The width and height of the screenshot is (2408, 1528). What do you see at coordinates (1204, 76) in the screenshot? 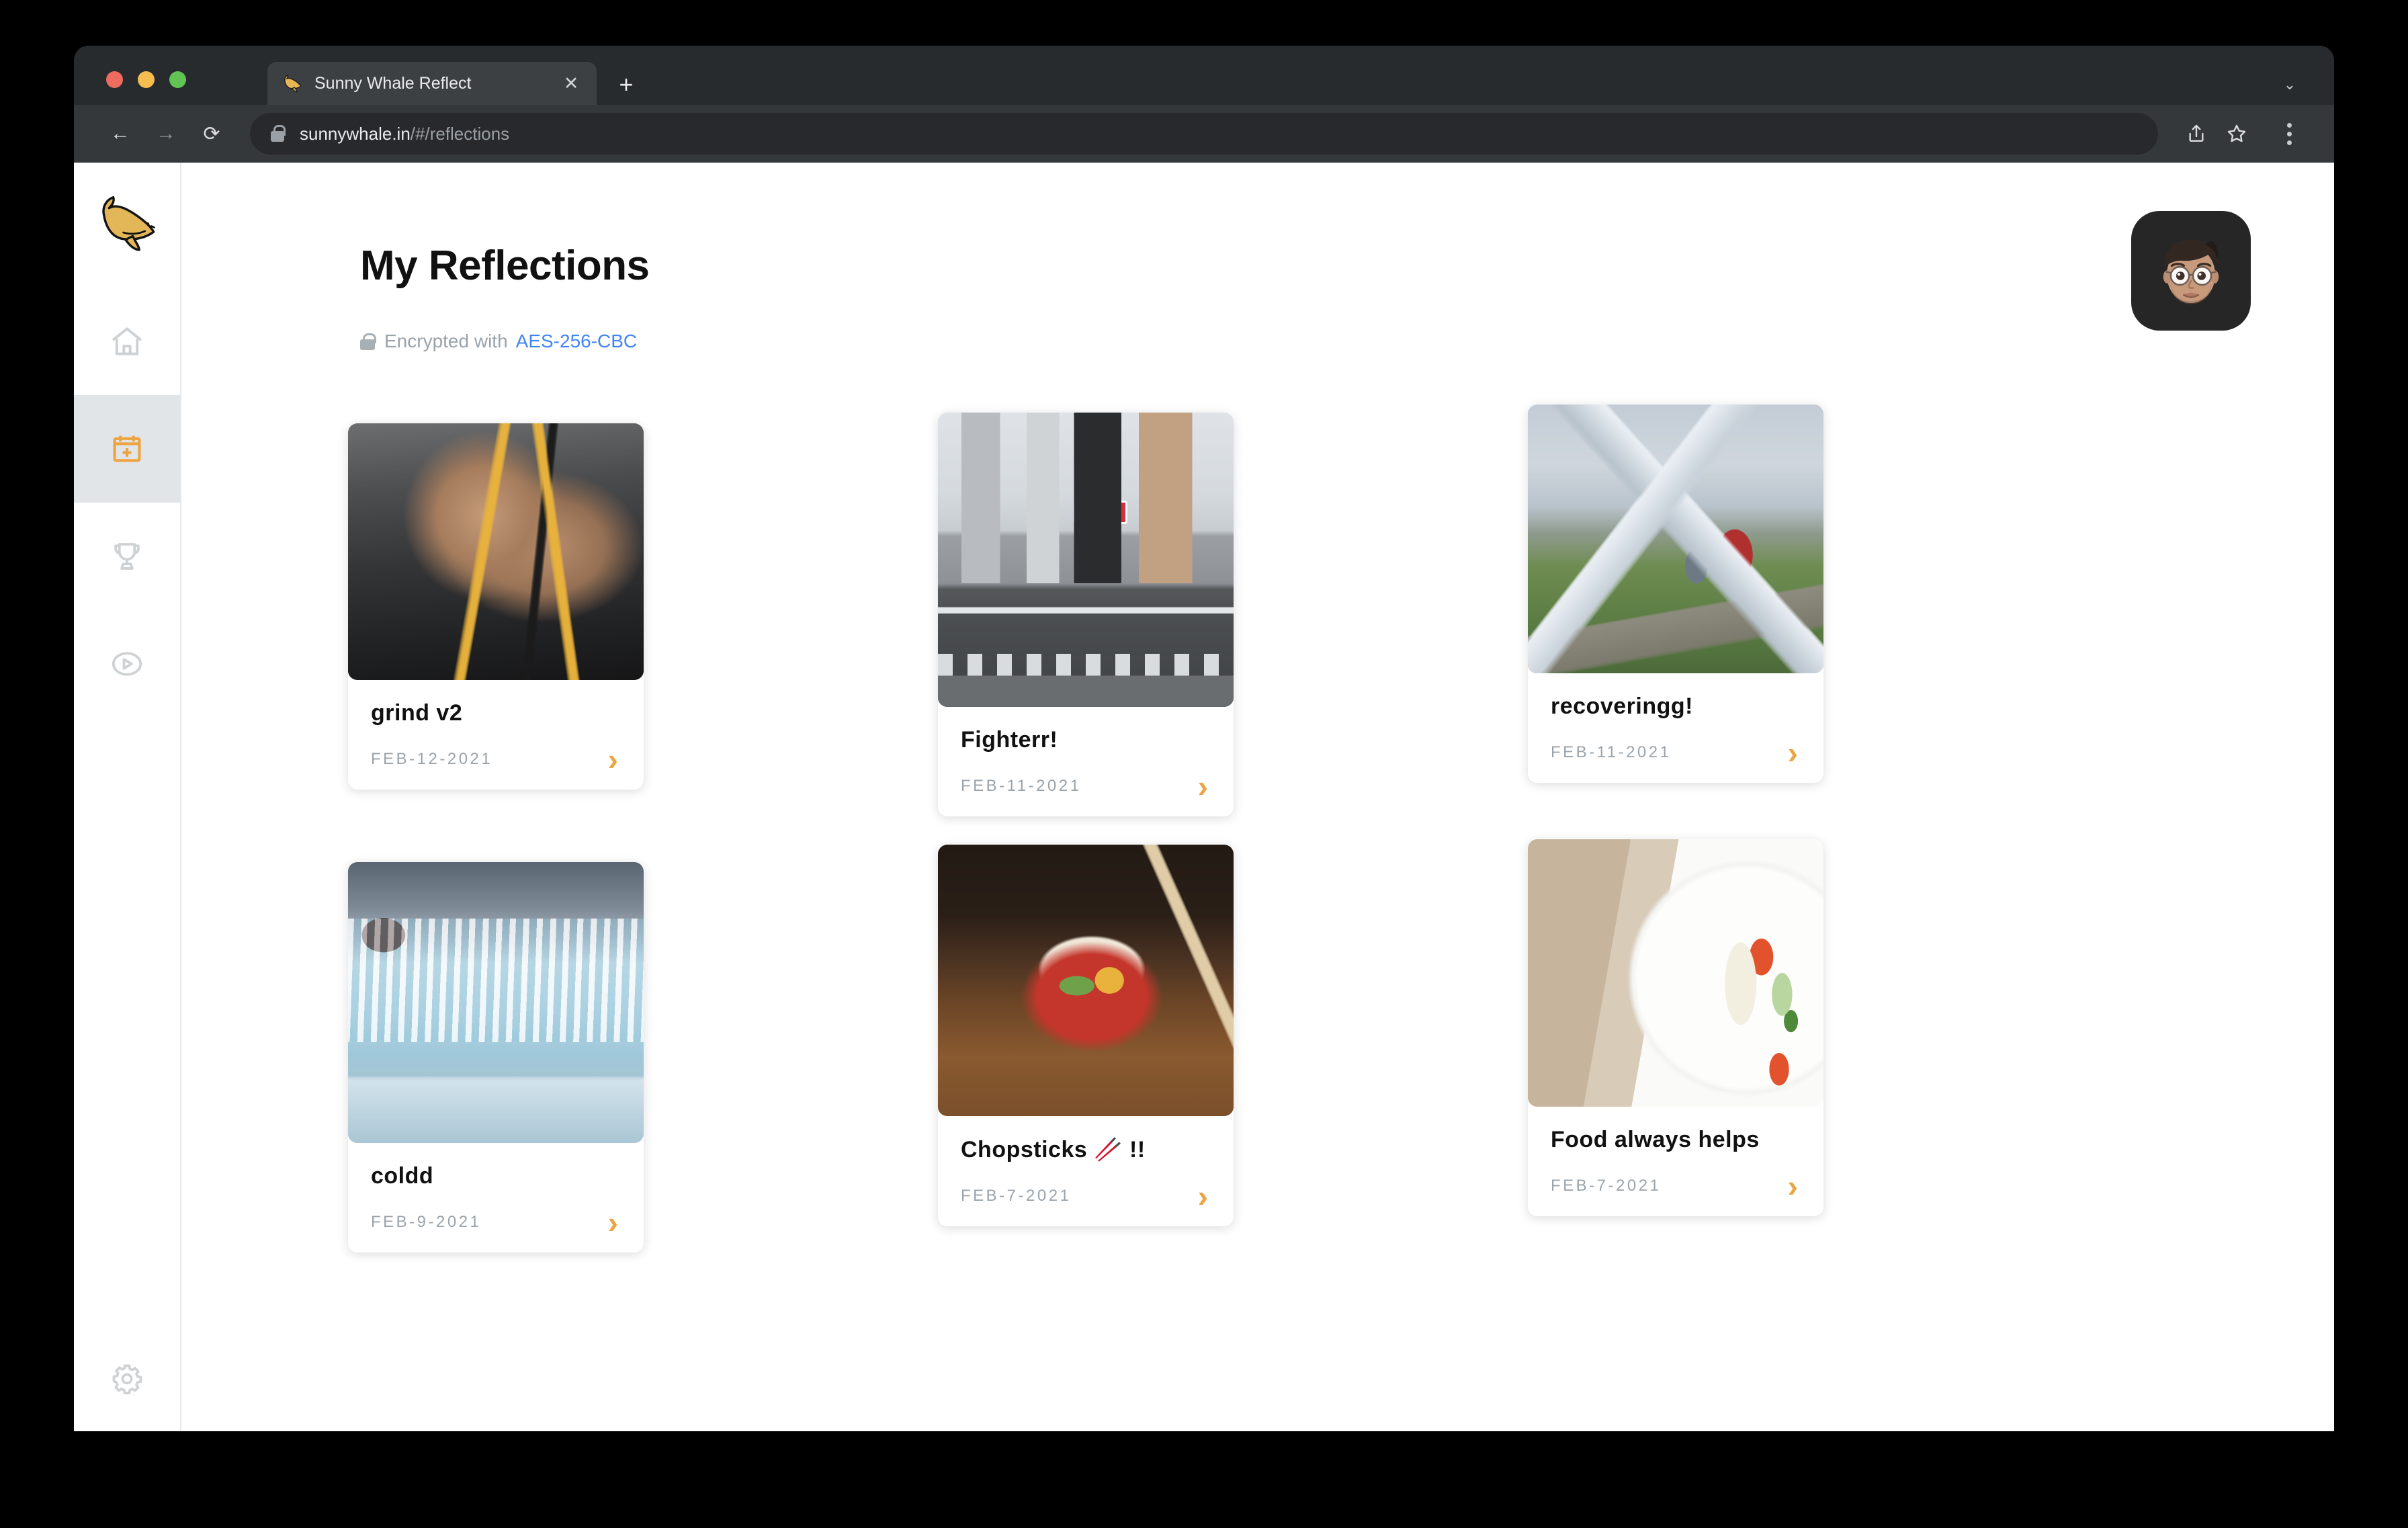
I see `tab-strip: Sunny Whale Reflect ✕ + ⌄` at bounding box center [1204, 76].